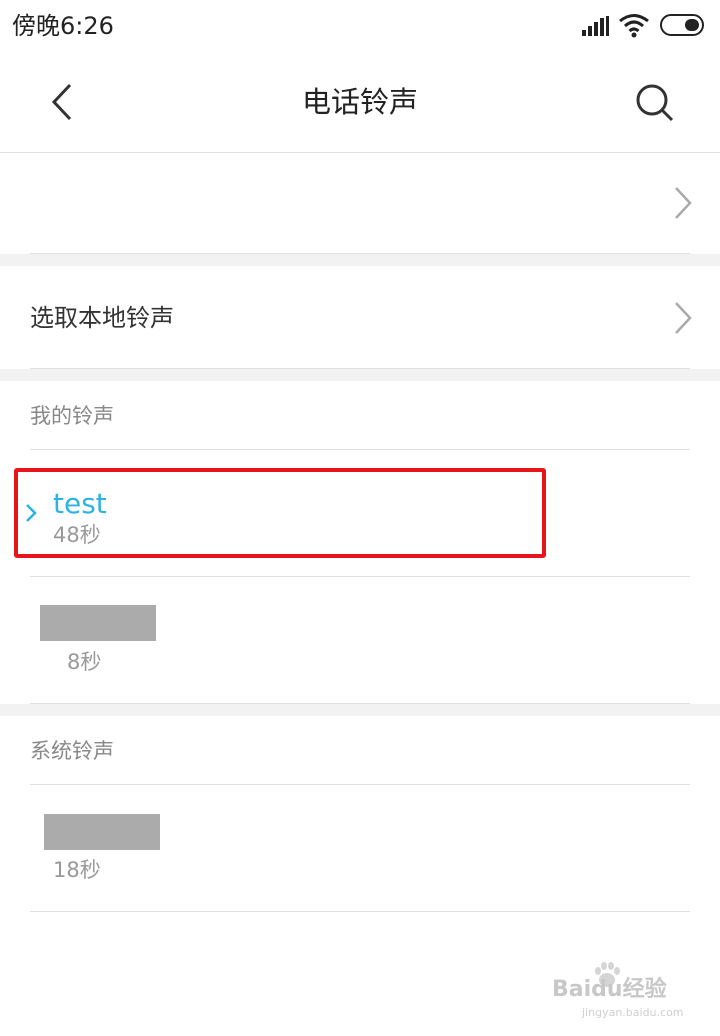 This screenshot has height=1036, width=720. What do you see at coordinates (102, 318) in the screenshot?
I see `local-ringtone-label: 选取本地铃声` at bounding box center [102, 318].